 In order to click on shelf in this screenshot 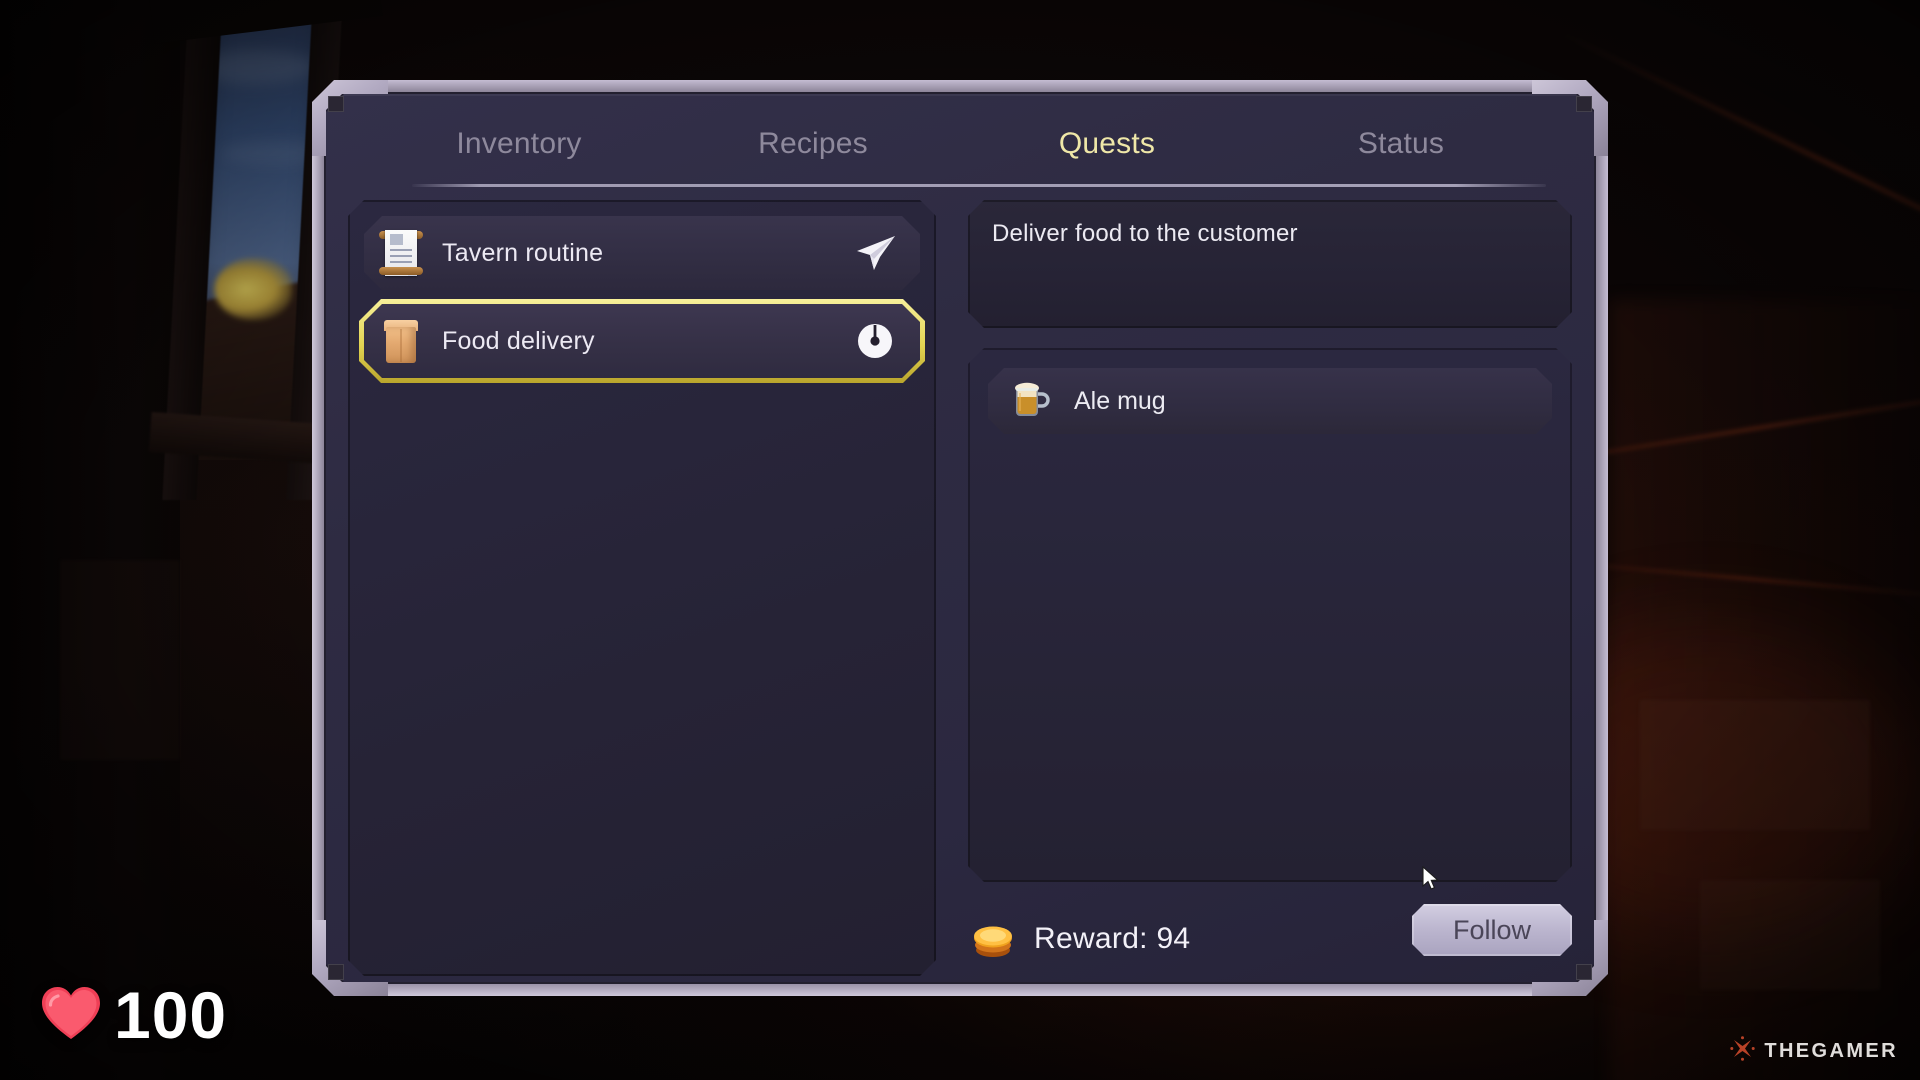, I will do `click(120, 660)`.